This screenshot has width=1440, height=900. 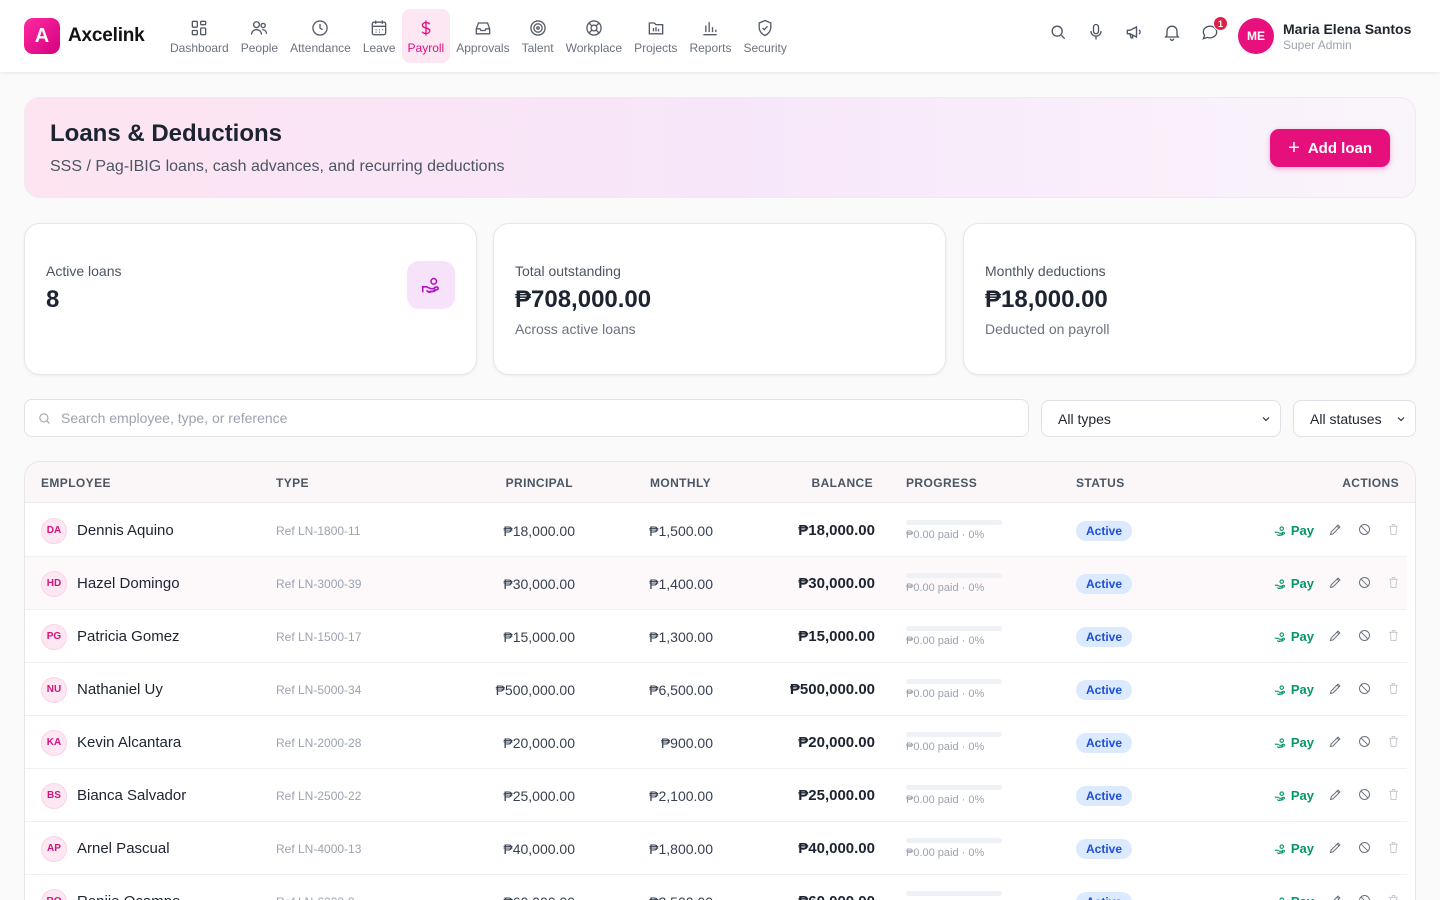 I want to click on nav-item-dashboard: Dashboard, so click(x=199, y=36).